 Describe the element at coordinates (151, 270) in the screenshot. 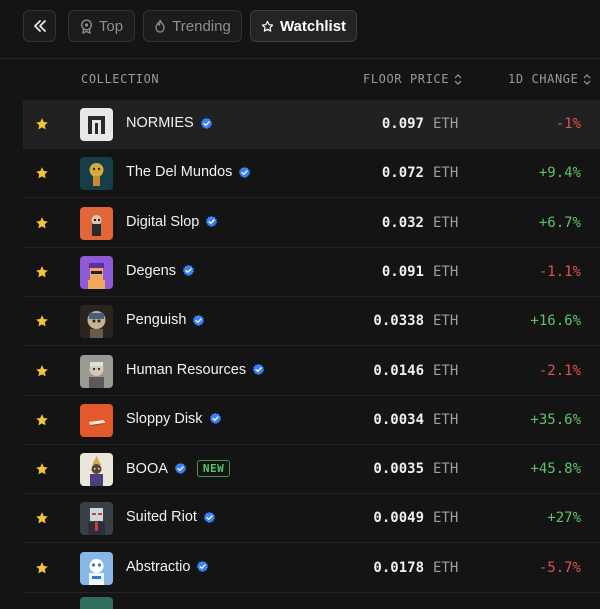

I see `collection-name: Degens` at that location.